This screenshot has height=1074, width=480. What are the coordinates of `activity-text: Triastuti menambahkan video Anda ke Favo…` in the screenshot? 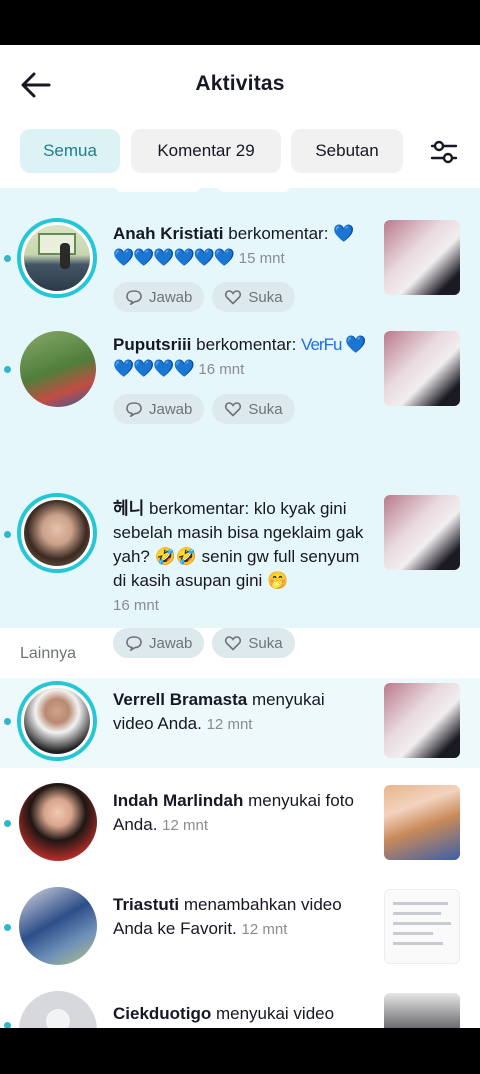 It's located at (227, 916).